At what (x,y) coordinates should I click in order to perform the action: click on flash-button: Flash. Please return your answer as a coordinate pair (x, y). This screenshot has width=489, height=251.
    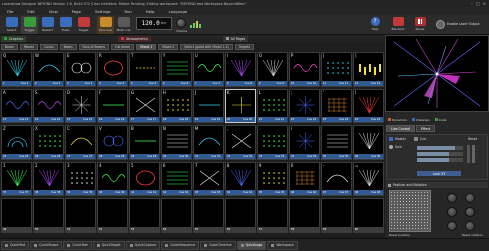
    Looking at the image, I should click on (65, 25).